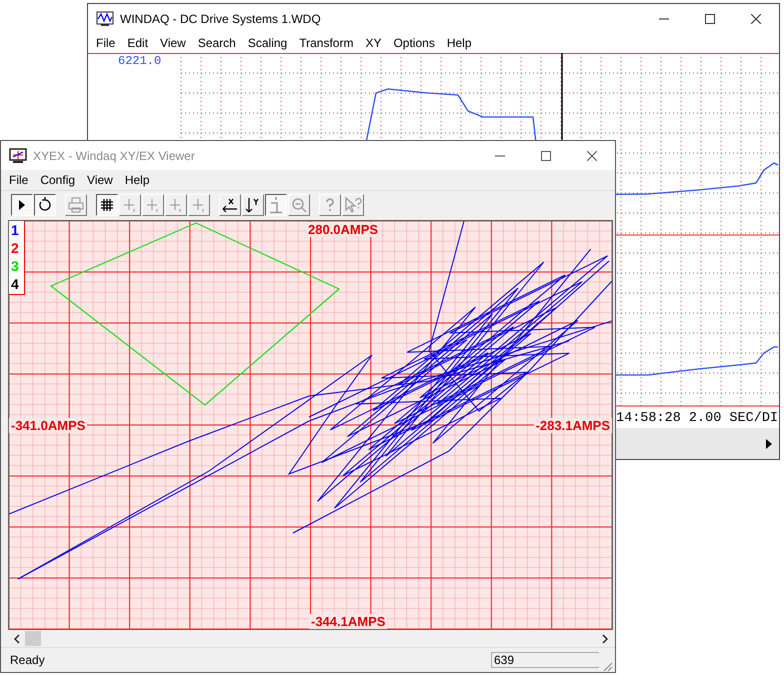 The image size is (784, 675). I want to click on x-axis-button, so click(230, 205).